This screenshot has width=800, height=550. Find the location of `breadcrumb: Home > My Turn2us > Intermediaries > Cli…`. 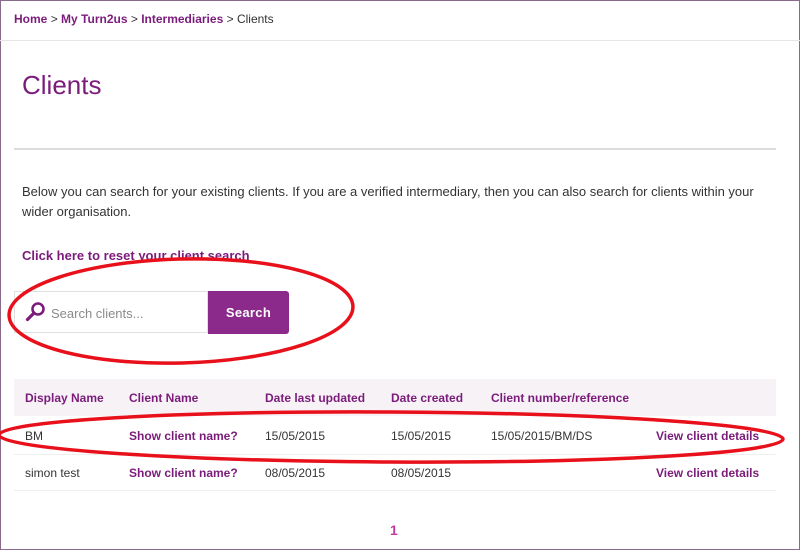

breadcrumb: Home > My Turn2us > Intermediaries > Cli… is located at coordinates (144, 19).